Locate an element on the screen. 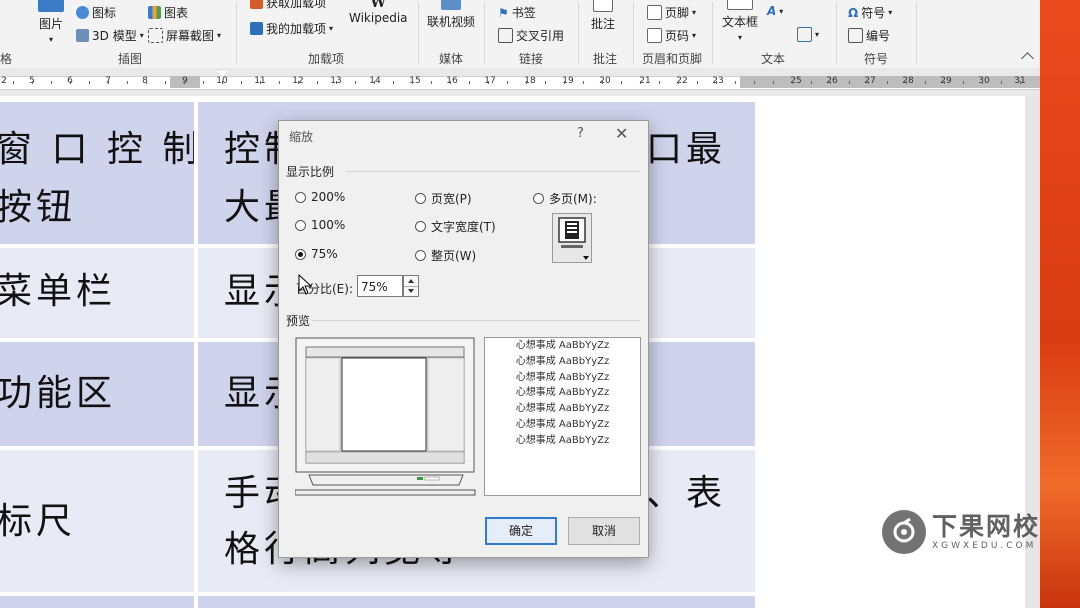 This screenshot has height=608, width=1080. comment-button: 批注 is located at coordinates (603, 16).